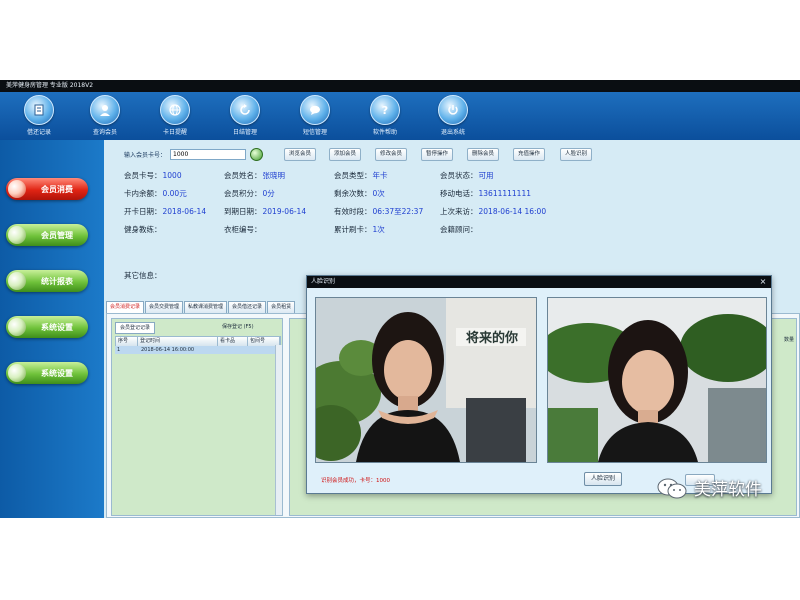 The width and height of the screenshot is (800, 600). What do you see at coordinates (105, 117) in the screenshot?
I see `toolbar-button-query: 查询会员` at bounding box center [105, 117].